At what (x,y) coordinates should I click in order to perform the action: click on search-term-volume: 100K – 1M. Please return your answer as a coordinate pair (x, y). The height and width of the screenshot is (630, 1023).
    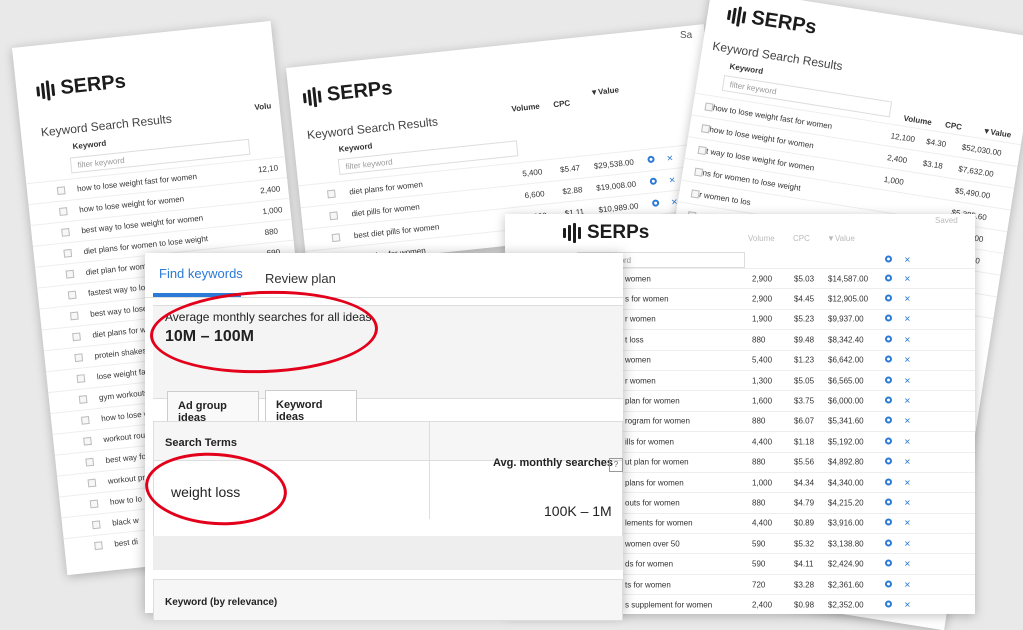
    Looking at the image, I should click on (578, 511).